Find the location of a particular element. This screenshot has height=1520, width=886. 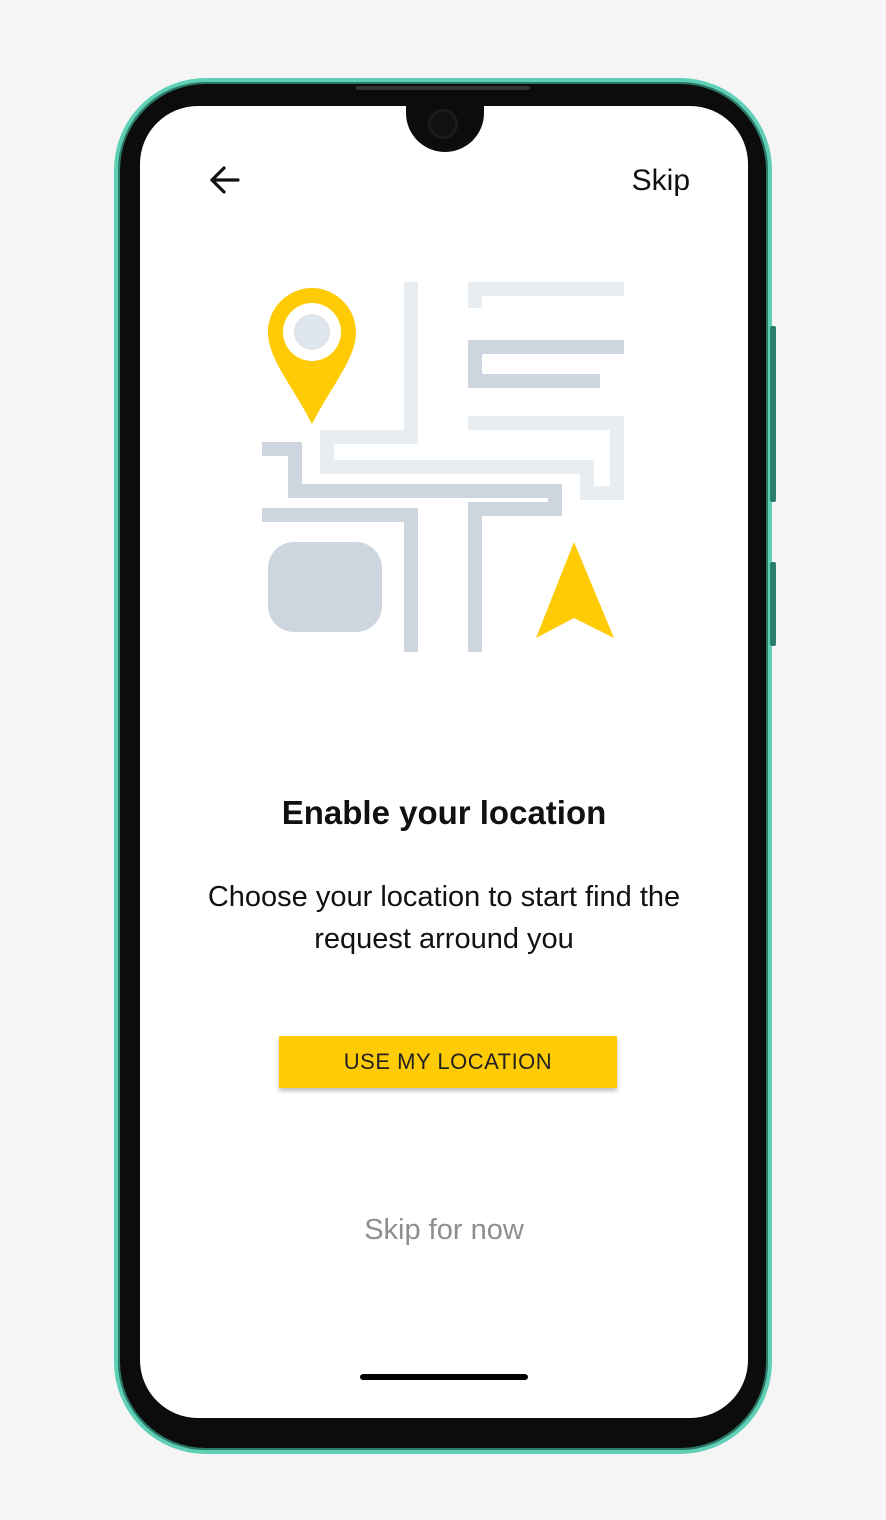

home-indicator is located at coordinates (444, 1377).